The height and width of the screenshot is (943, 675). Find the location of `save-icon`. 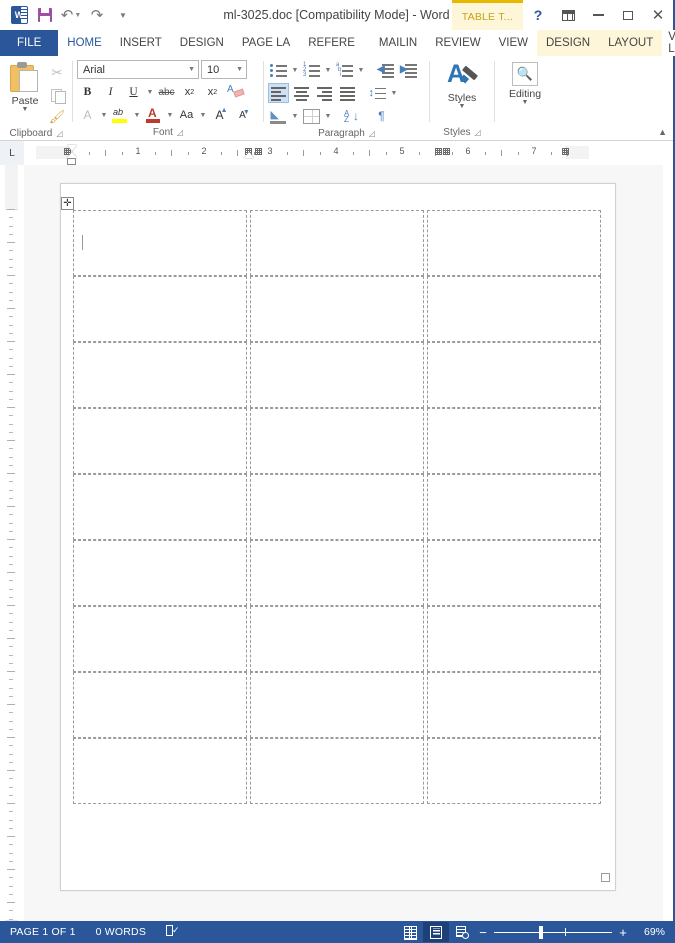

save-icon is located at coordinates (45, 15).